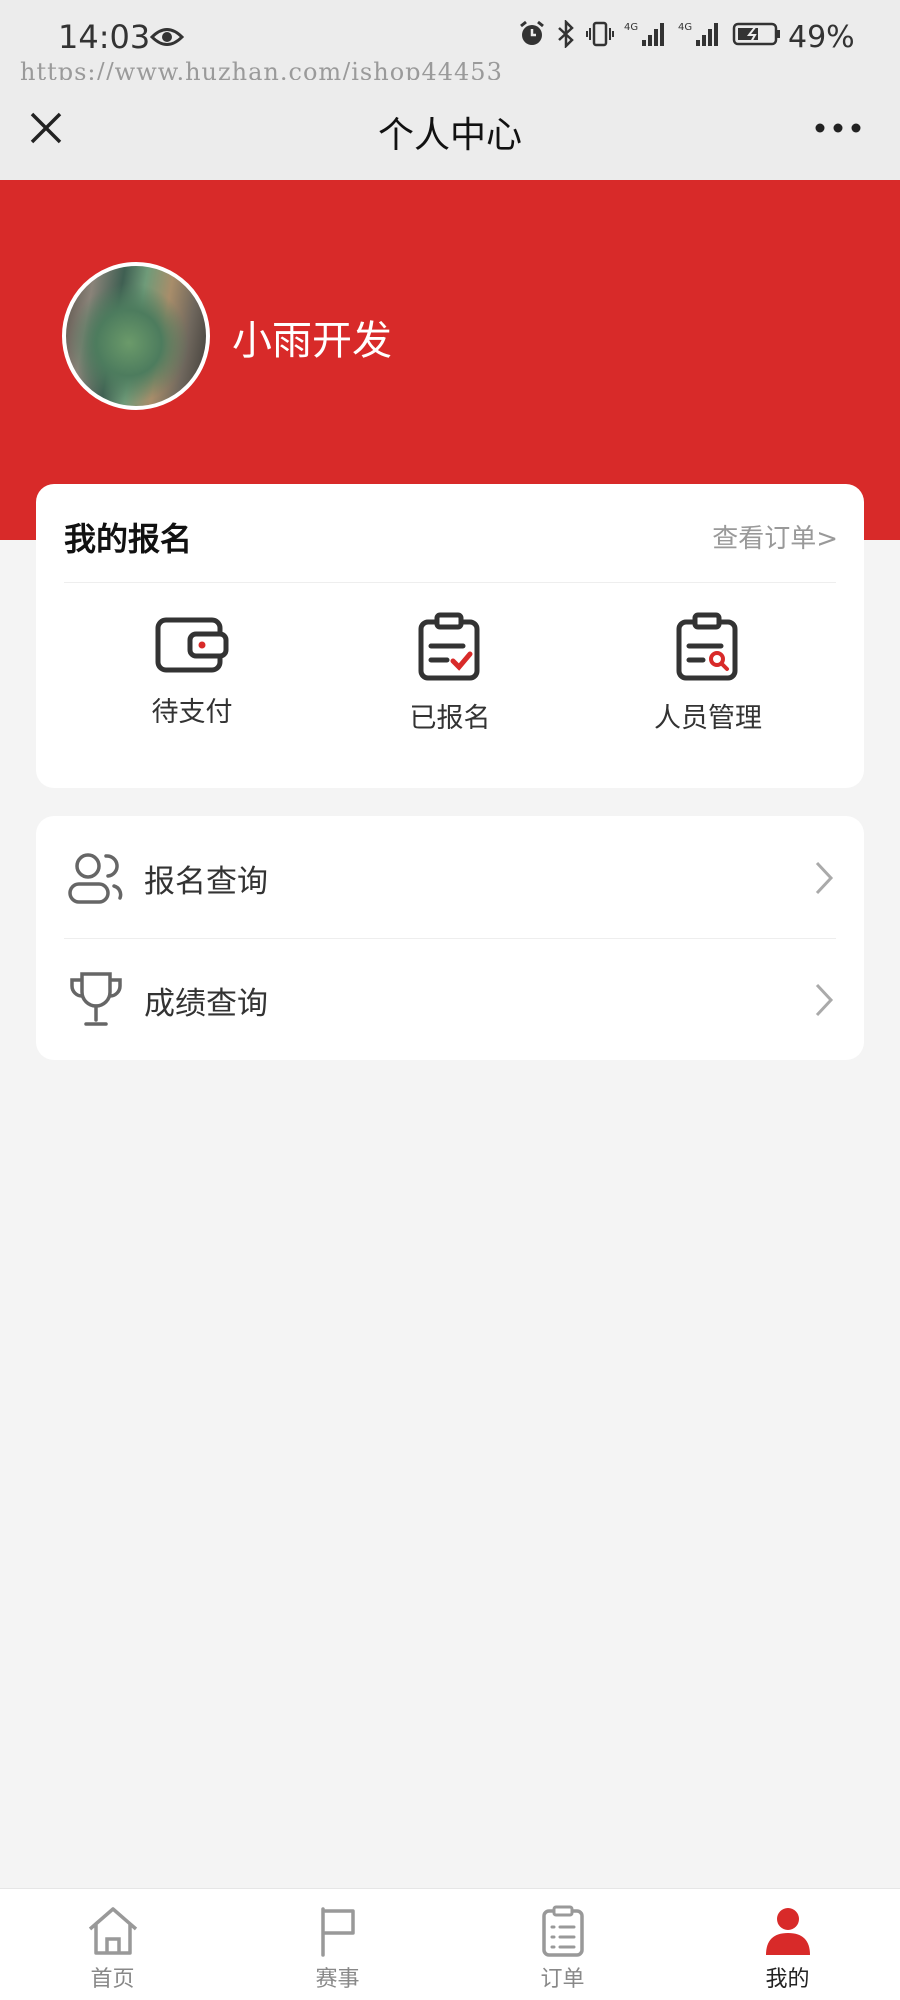 Image resolution: width=900 pixels, height=2000 pixels. What do you see at coordinates (136, 336) in the screenshot?
I see `avatar` at bounding box center [136, 336].